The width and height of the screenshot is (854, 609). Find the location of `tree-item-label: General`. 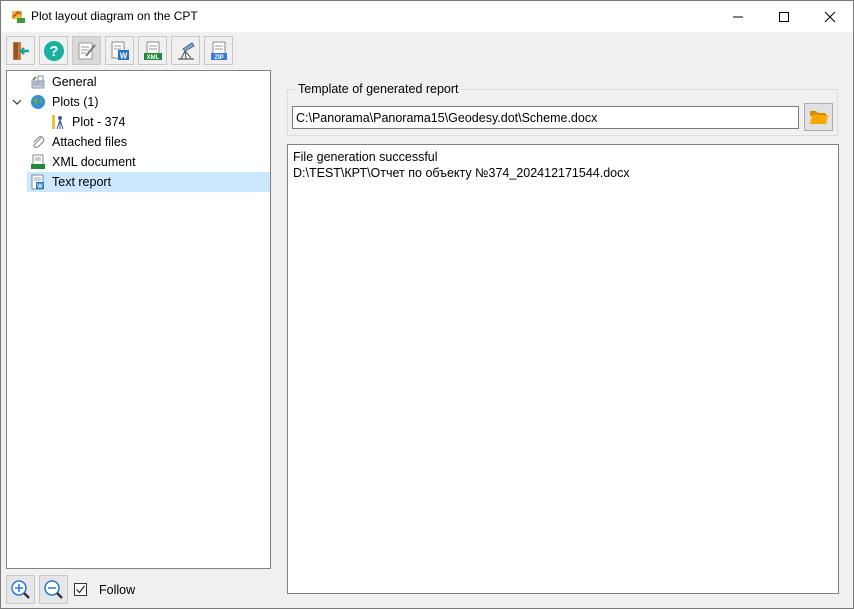

tree-item-label: General is located at coordinates (74, 82).